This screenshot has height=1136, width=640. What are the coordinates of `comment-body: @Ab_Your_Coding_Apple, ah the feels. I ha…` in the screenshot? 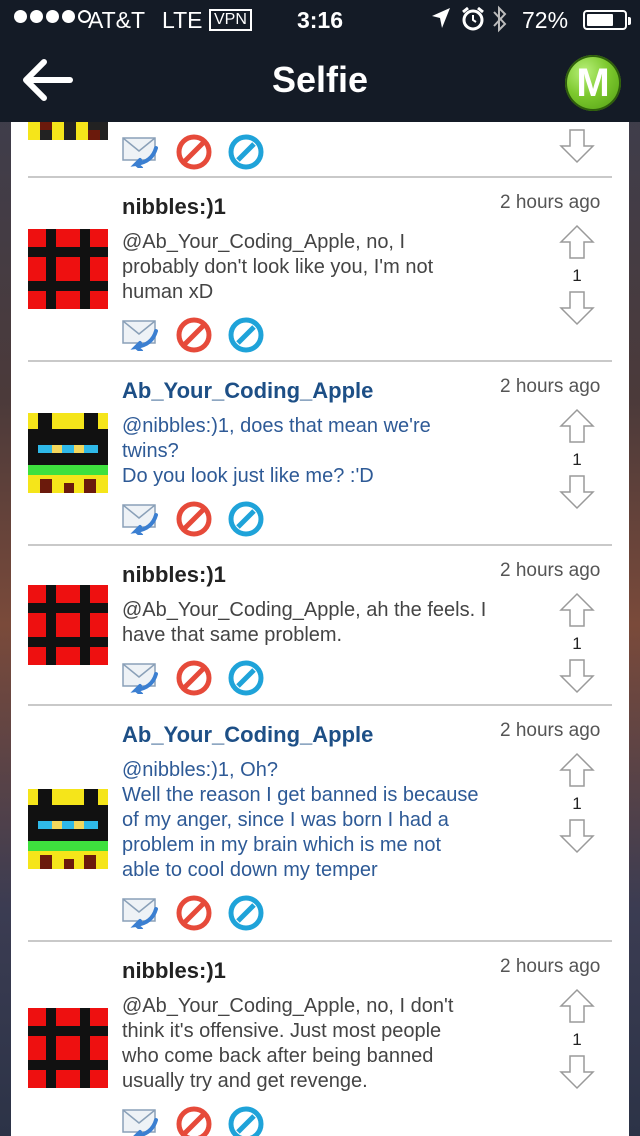 It's located at (322, 623).